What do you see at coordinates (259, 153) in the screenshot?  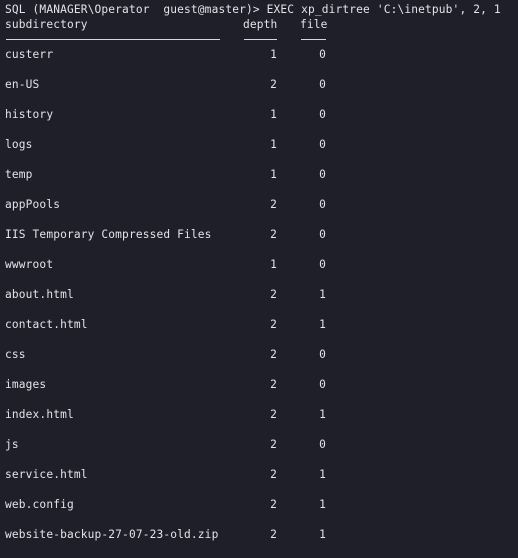 I see `table-row: logs 1 0` at bounding box center [259, 153].